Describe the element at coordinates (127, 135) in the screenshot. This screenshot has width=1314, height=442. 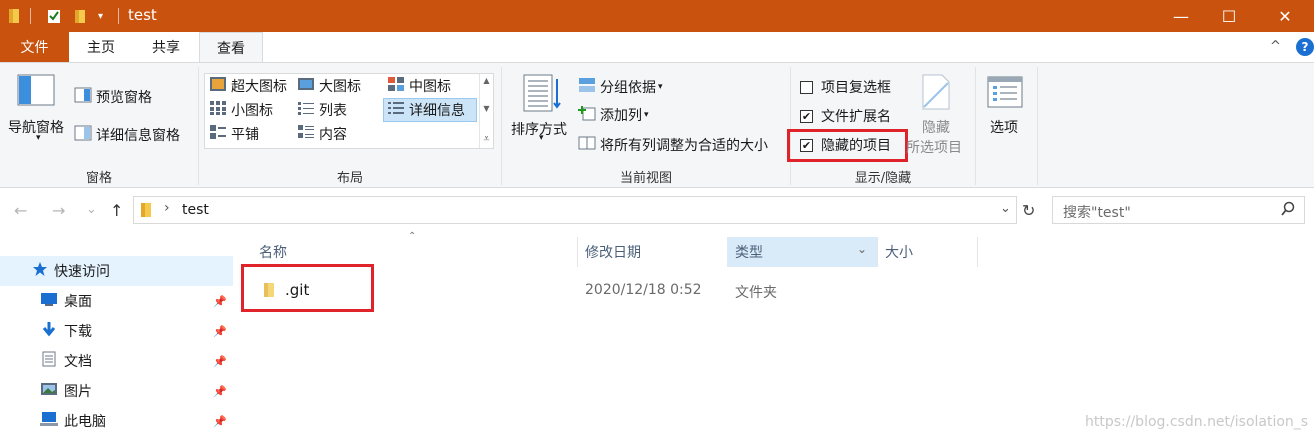
I see `details-pane-button: 详细信息窗格` at that location.